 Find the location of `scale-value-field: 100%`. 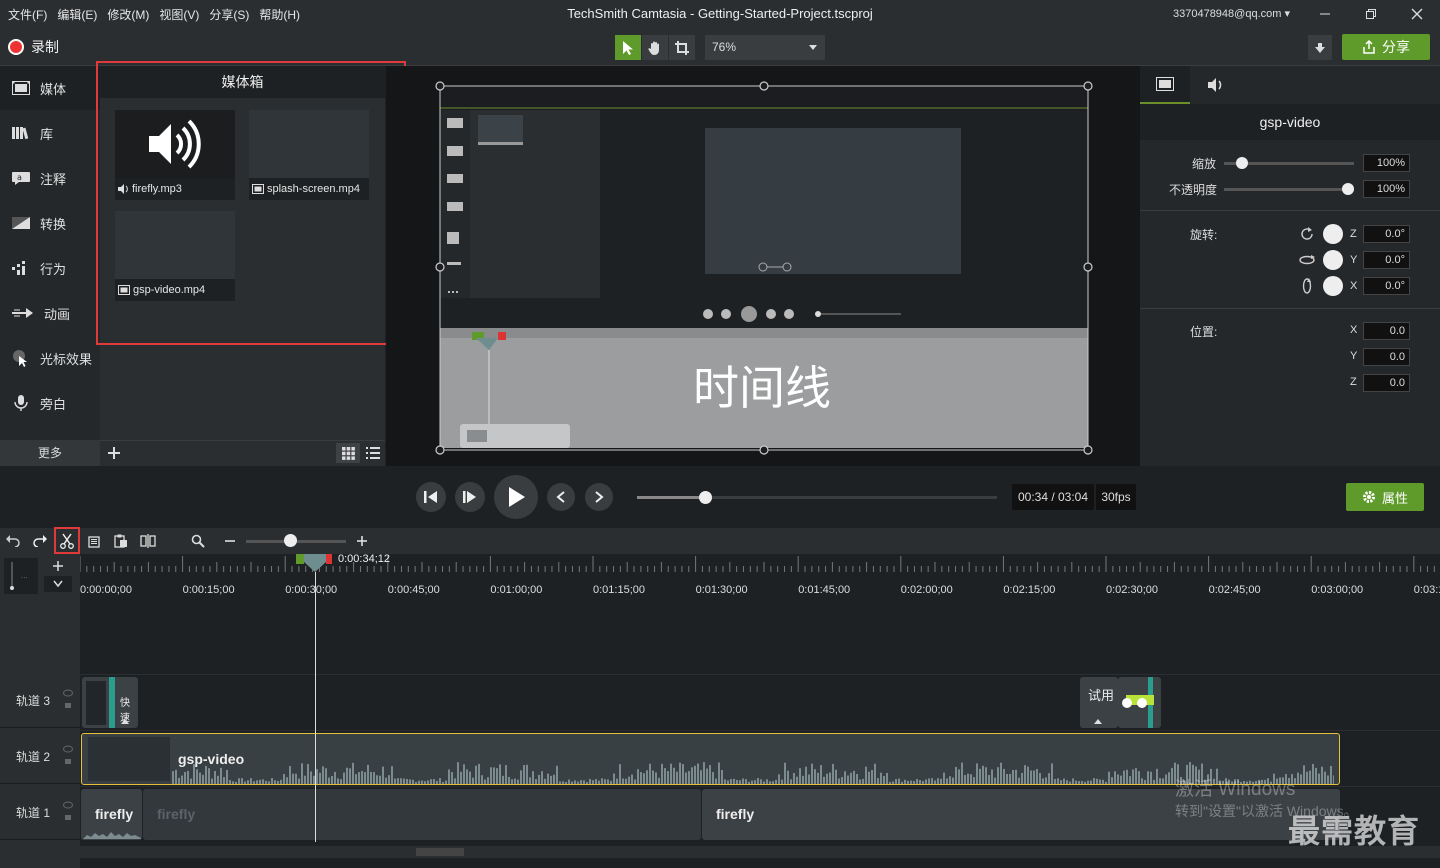

scale-value-field: 100% is located at coordinates (1386, 163).